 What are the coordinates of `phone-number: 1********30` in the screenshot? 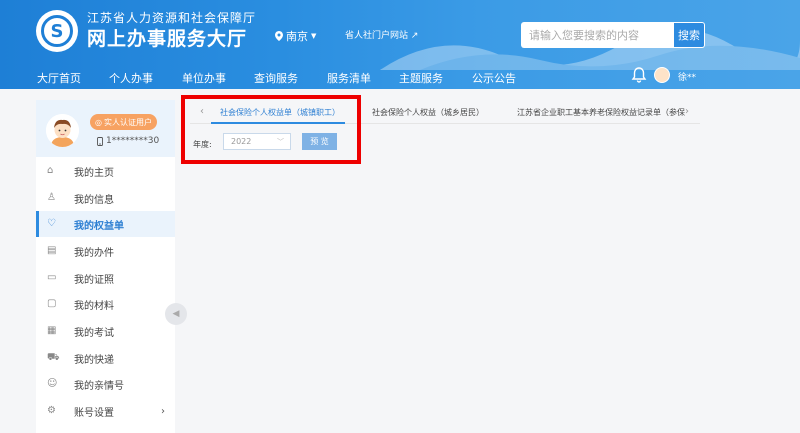 It's located at (128, 141).